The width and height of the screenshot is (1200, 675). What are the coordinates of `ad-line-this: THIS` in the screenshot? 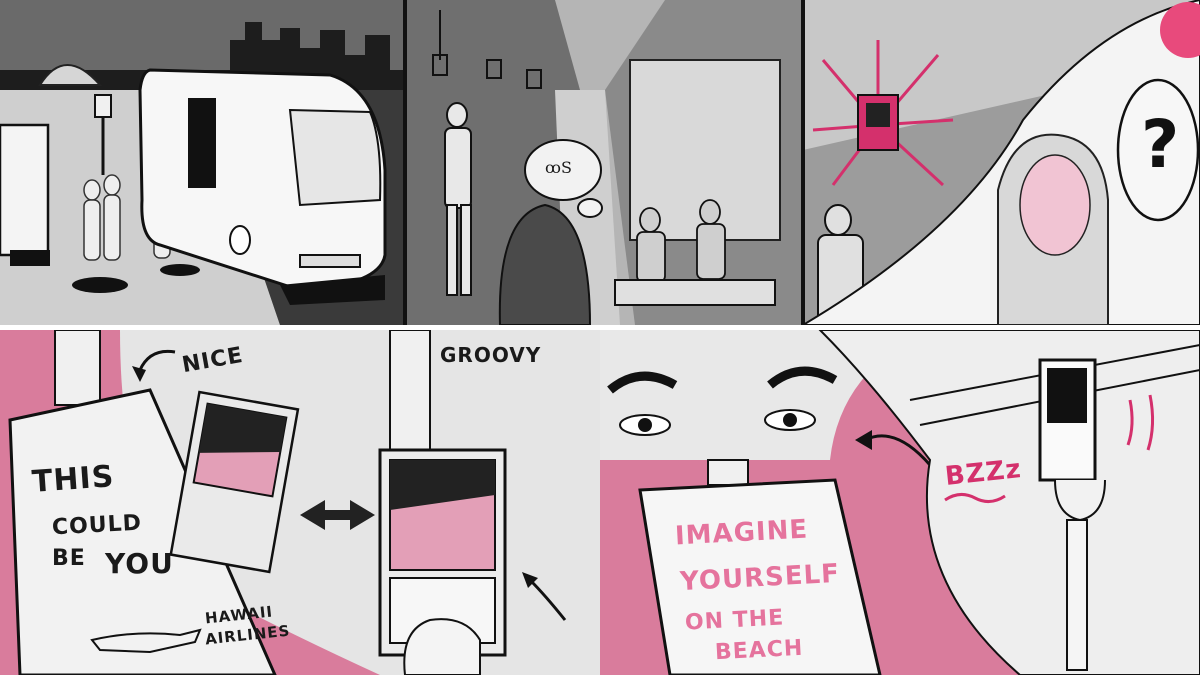 It's located at (73, 479).